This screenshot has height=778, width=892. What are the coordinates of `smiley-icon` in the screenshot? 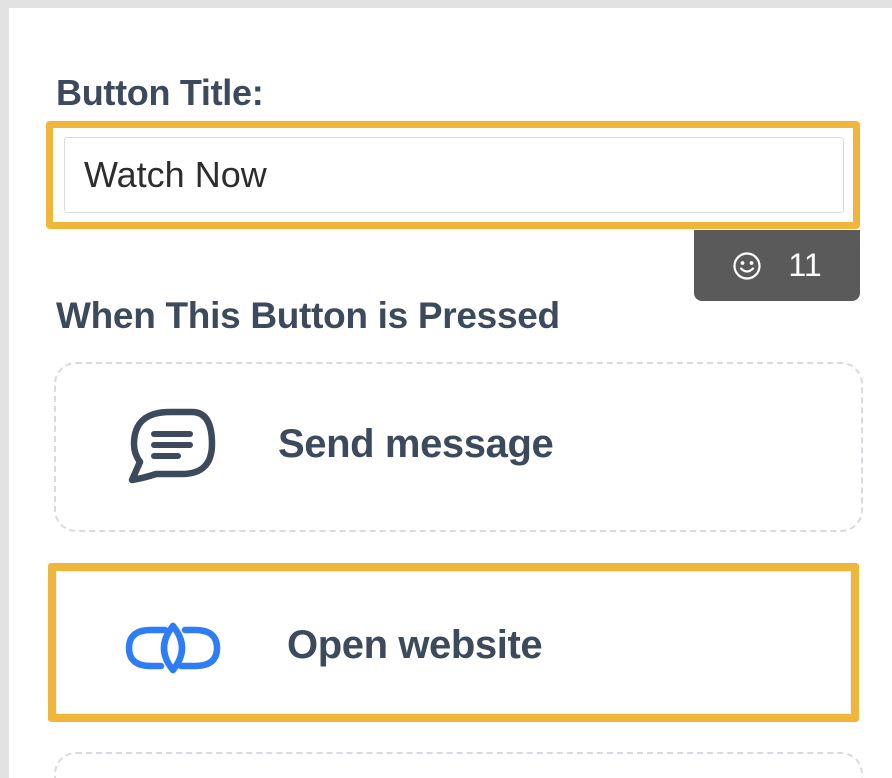 It's located at (747, 266).